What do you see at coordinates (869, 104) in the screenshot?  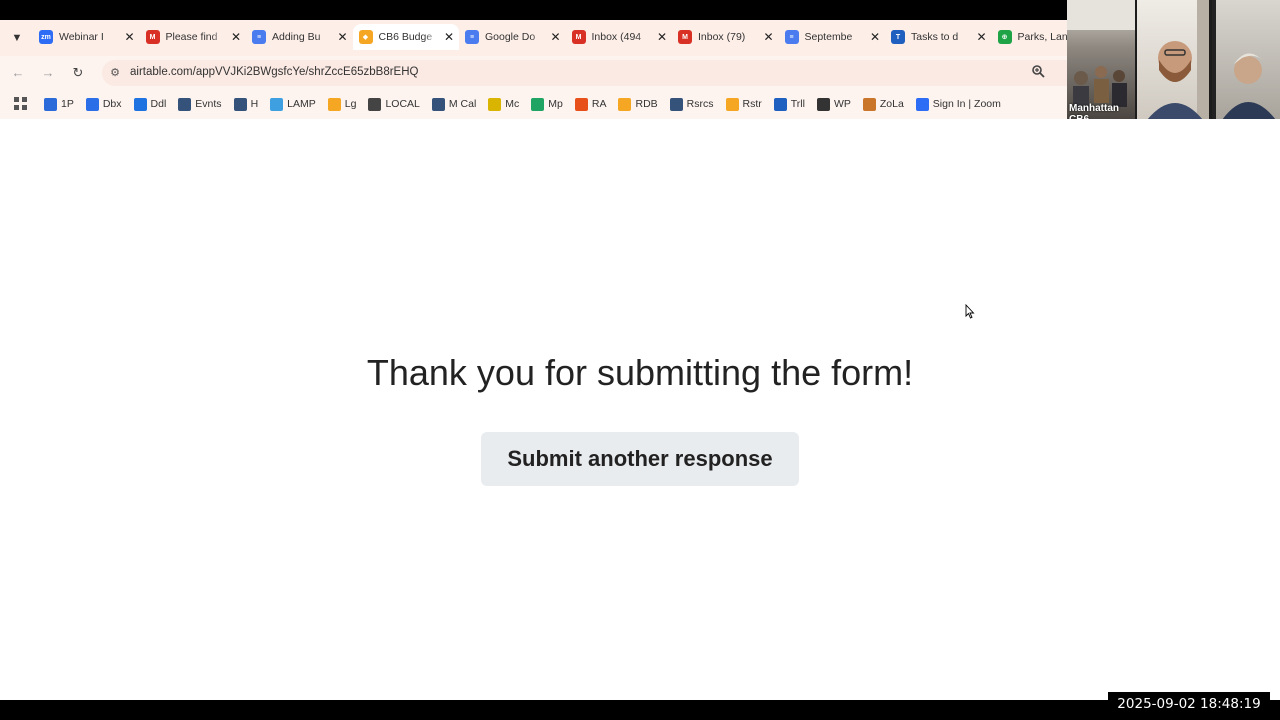 I see `zola-icon` at bounding box center [869, 104].